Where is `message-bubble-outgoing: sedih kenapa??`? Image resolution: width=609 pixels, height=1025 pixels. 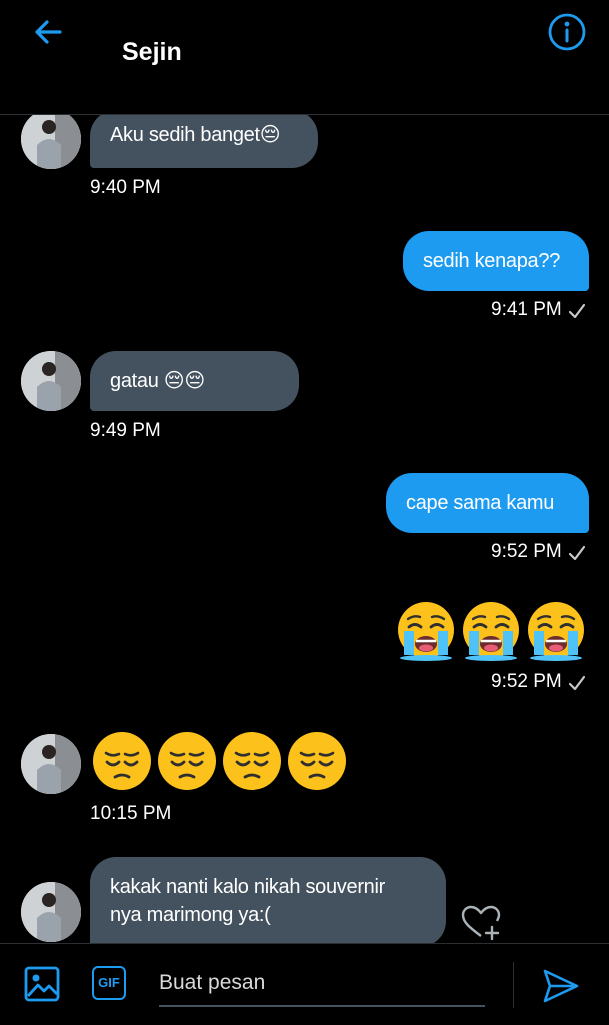
message-bubble-outgoing: sedih kenapa?? is located at coordinates (496, 261).